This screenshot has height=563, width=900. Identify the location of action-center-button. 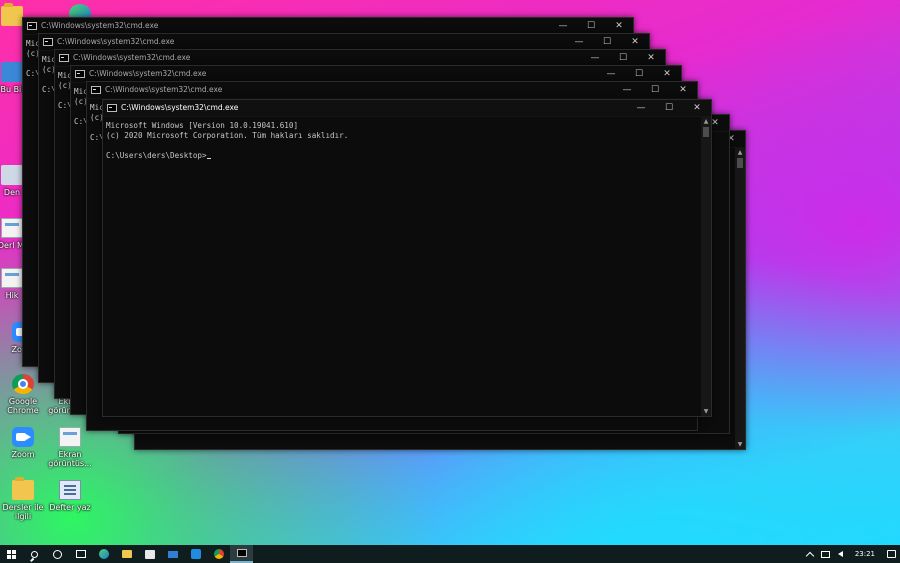
(891, 554).